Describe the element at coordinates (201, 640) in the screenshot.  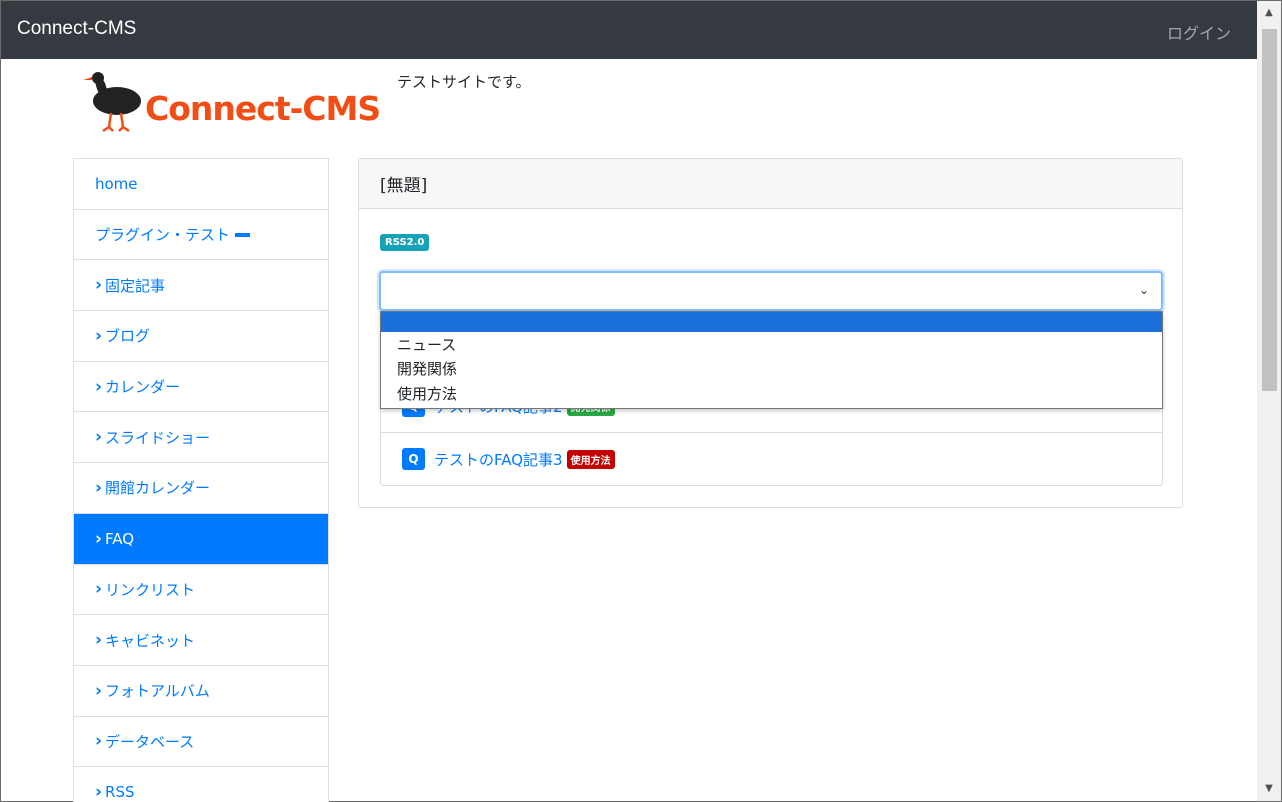
I see `sidebar-item-cabinet: › キャビネット` at that location.